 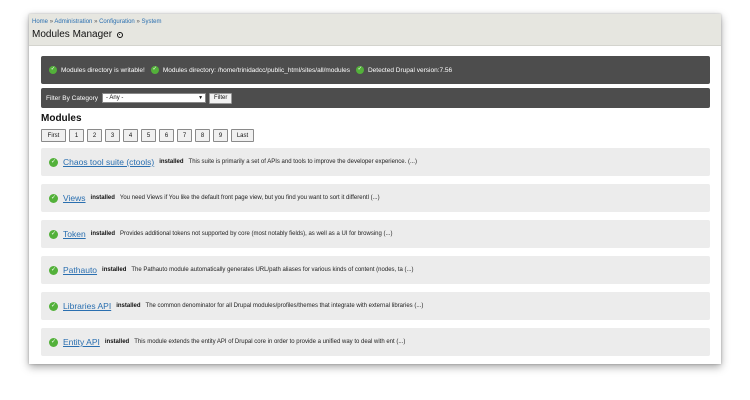 What do you see at coordinates (80, 270) in the screenshot?
I see `module-name-link: Pathauto` at bounding box center [80, 270].